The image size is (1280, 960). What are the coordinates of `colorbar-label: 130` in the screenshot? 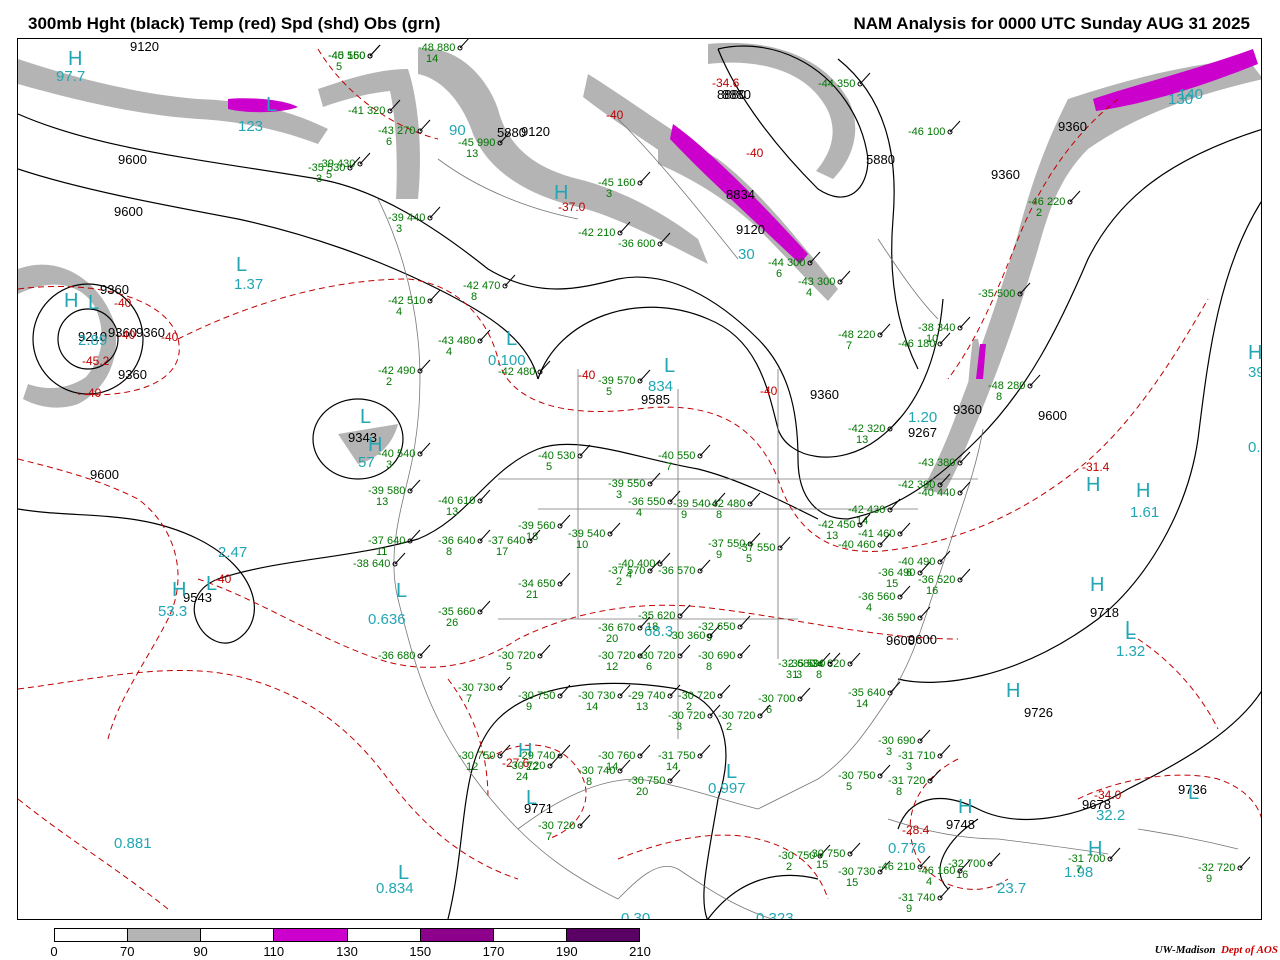 It's located at (347, 951).